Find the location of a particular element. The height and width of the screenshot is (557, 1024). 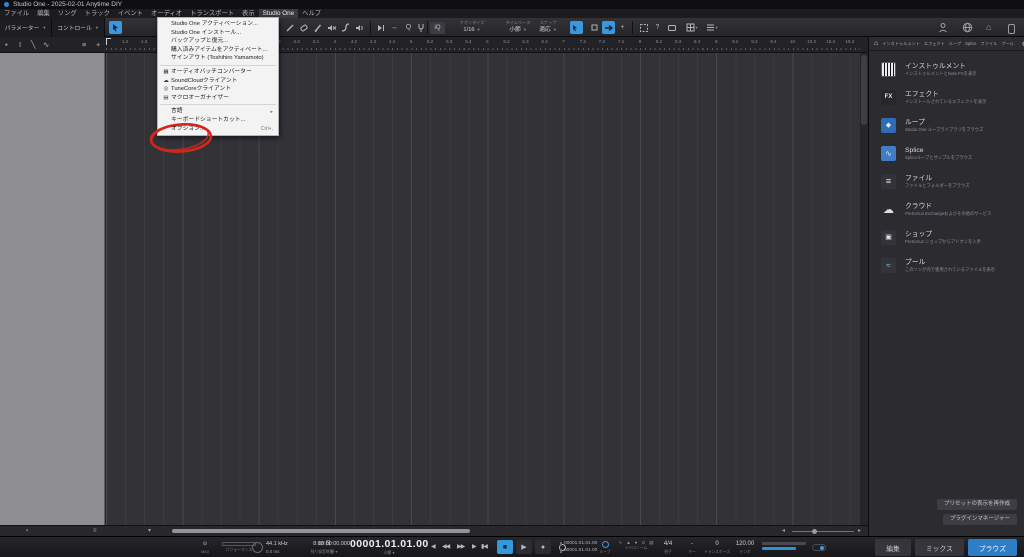

browser-home-icon: ⌂ is located at coordinates (876, 43).